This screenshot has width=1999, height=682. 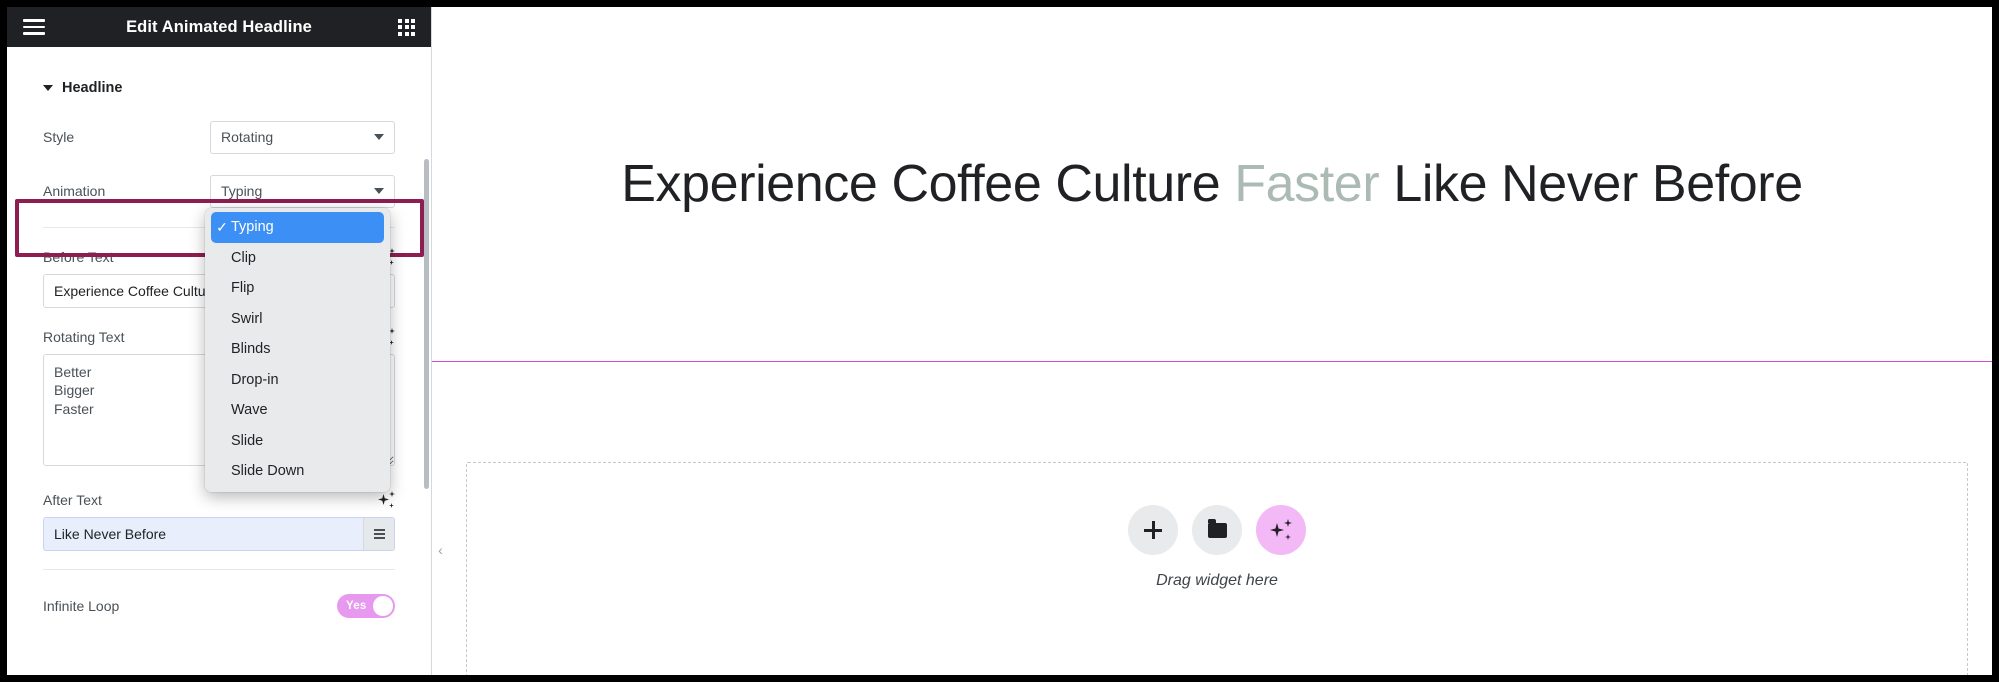 What do you see at coordinates (59, 137) in the screenshot?
I see `style-label: Style` at bounding box center [59, 137].